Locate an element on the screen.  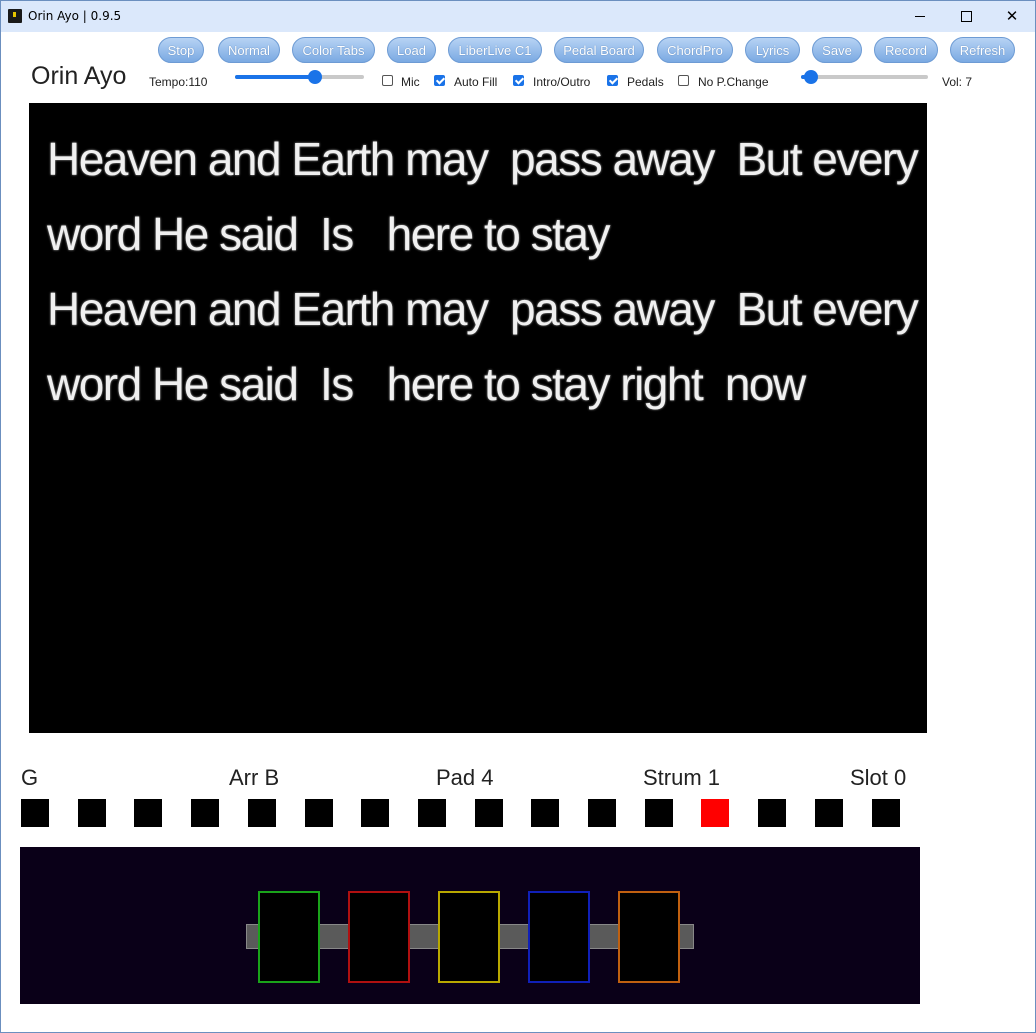
tempo-label: Tempo:110 is located at coordinates (178, 82).